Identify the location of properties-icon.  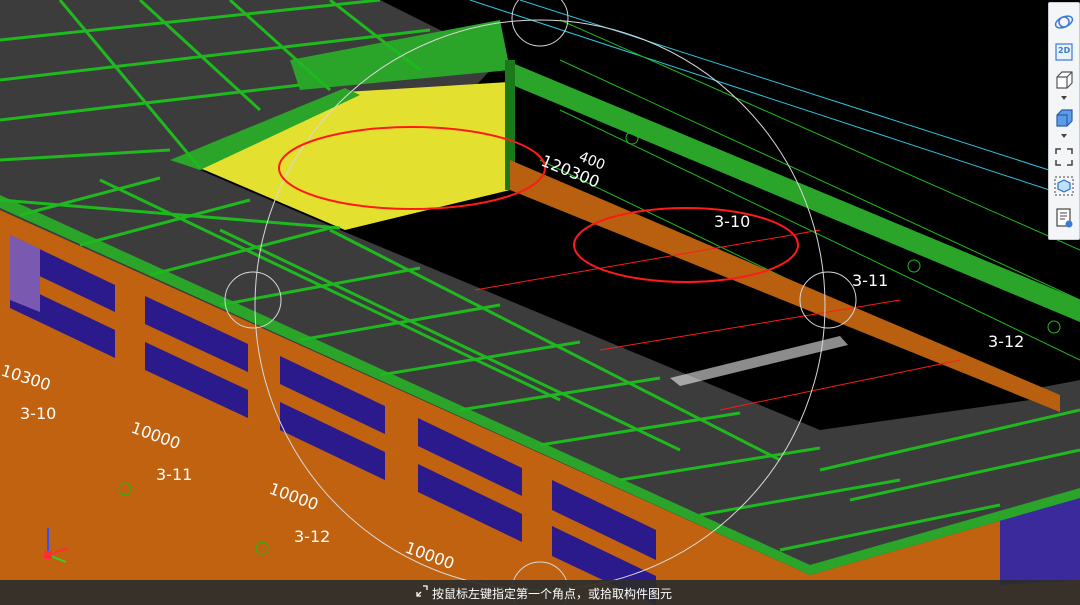
(1064, 218).